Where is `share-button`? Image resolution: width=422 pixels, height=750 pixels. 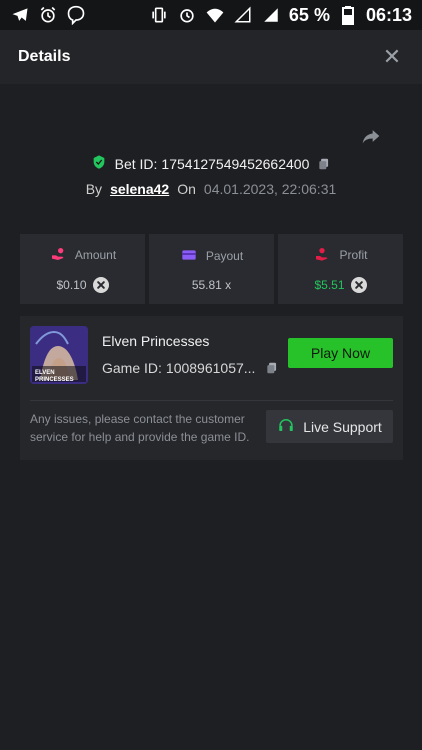 share-button is located at coordinates (371, 136).